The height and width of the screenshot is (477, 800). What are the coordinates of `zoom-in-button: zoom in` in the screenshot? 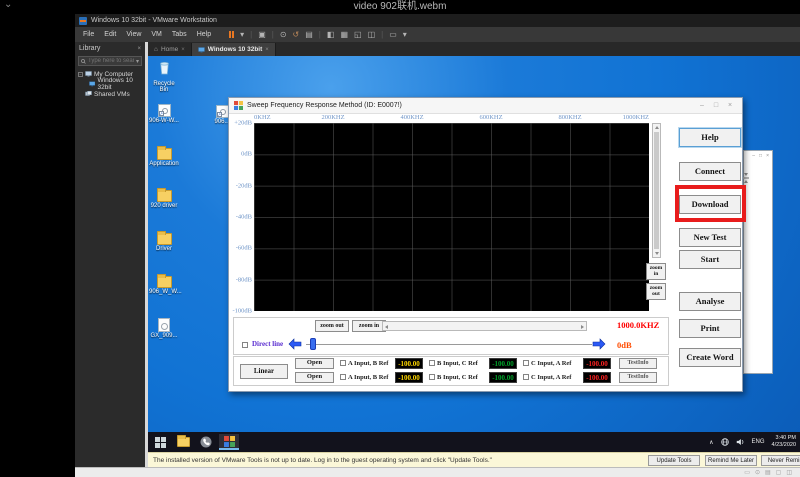 It's located at (369, 326).